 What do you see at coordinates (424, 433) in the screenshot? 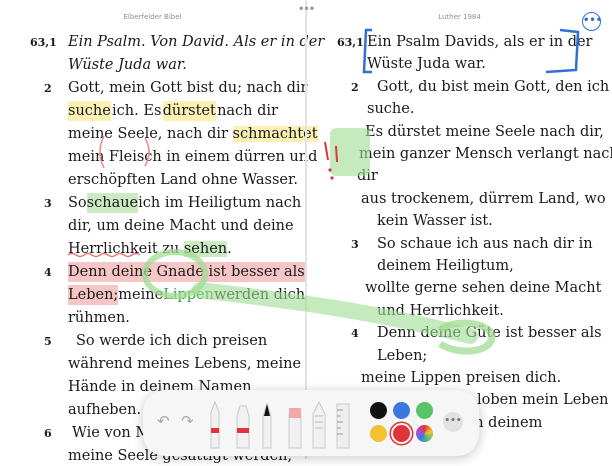
I see `color-picker-icon` at bounding box center [424, 433].